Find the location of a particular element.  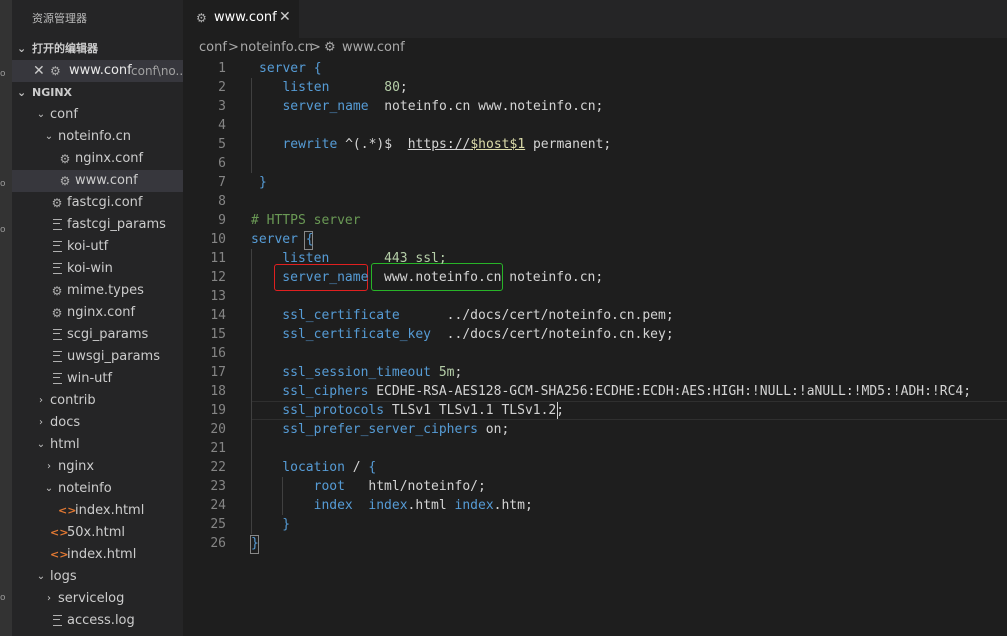

code-token: www.noteinfo.cn noteinfo.cn; is located at coordinates (486, 277).